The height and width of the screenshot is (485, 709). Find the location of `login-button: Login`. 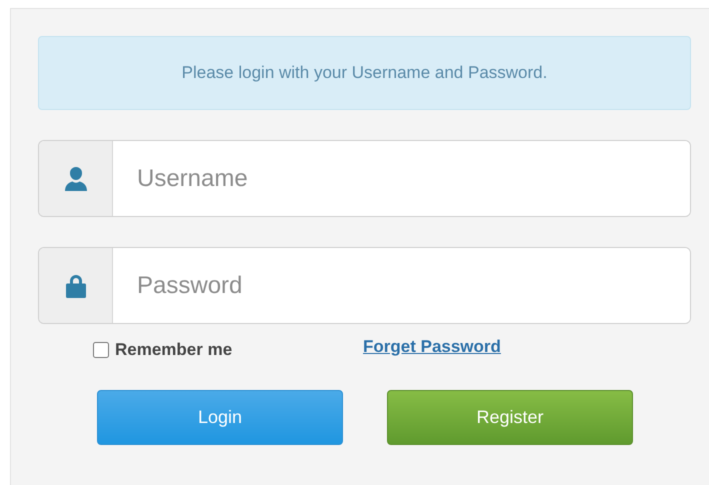

login-button: Login is located at coordinates (220, 417).